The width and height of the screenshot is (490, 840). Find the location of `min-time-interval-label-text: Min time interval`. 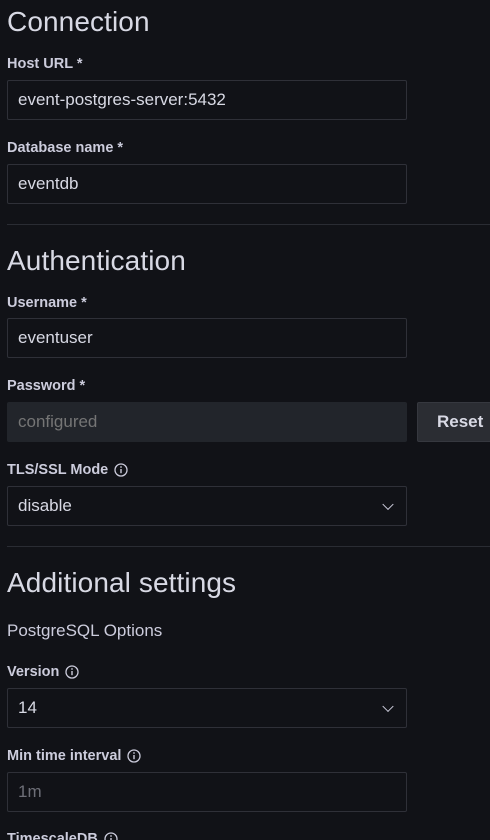

min-time-interval-label-text: Min time interval is located at coordinates (64, 756).